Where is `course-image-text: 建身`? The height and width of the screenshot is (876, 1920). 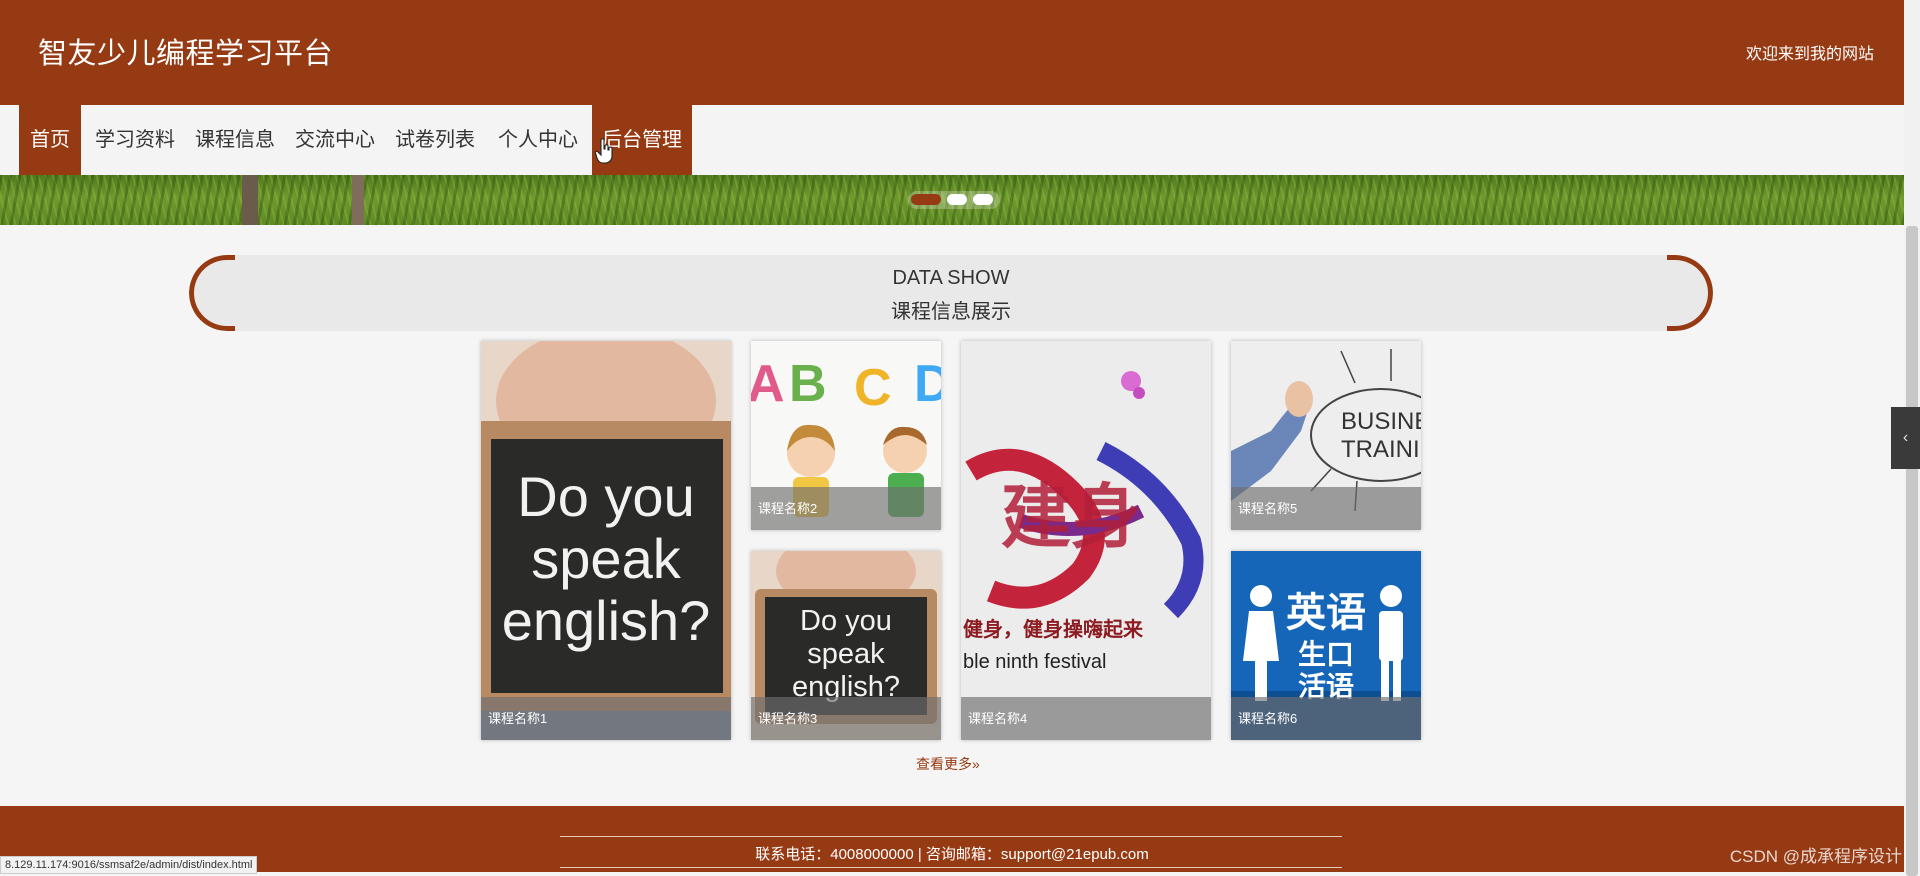
course-image-text: 建身 is located at coordinates (1071, 516).